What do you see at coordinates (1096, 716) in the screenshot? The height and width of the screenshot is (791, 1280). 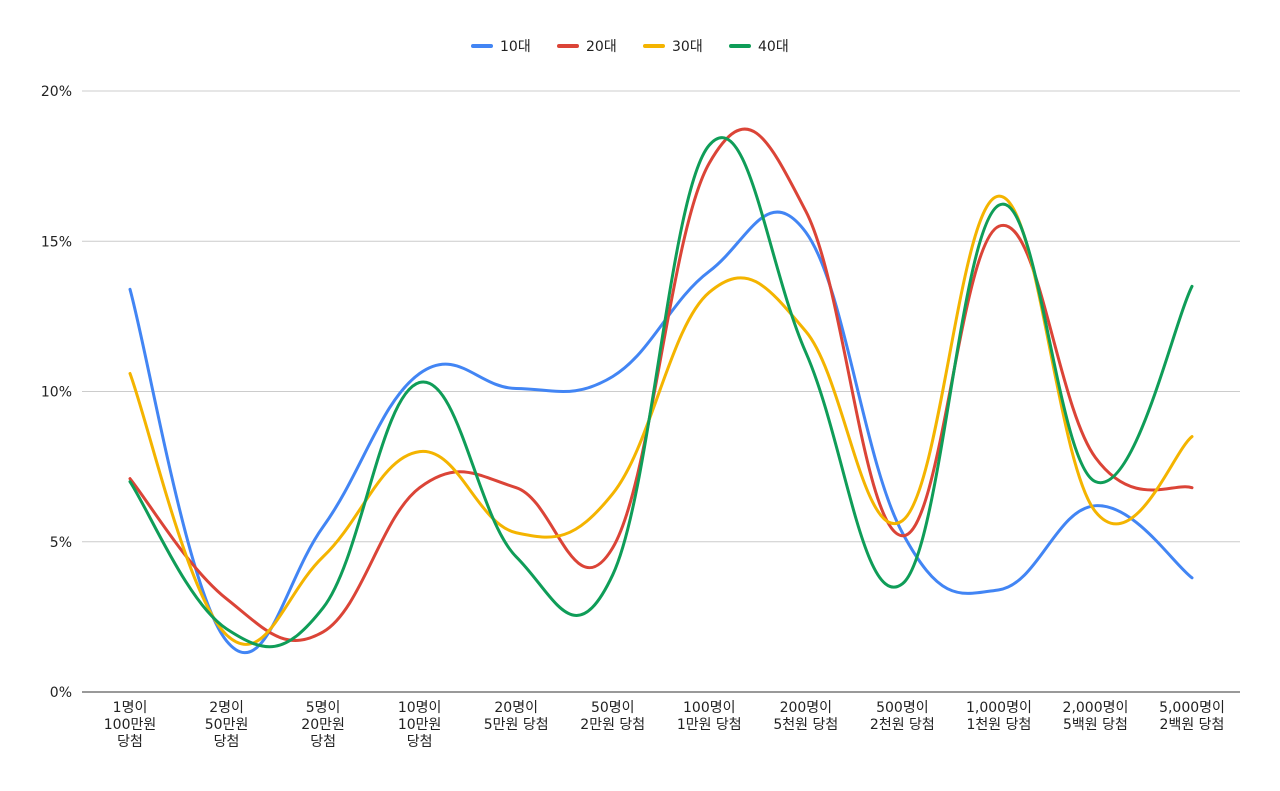 I see `x-tick-label: 2,000명이 5백원 당첨` at bounding box center [1096, 716].